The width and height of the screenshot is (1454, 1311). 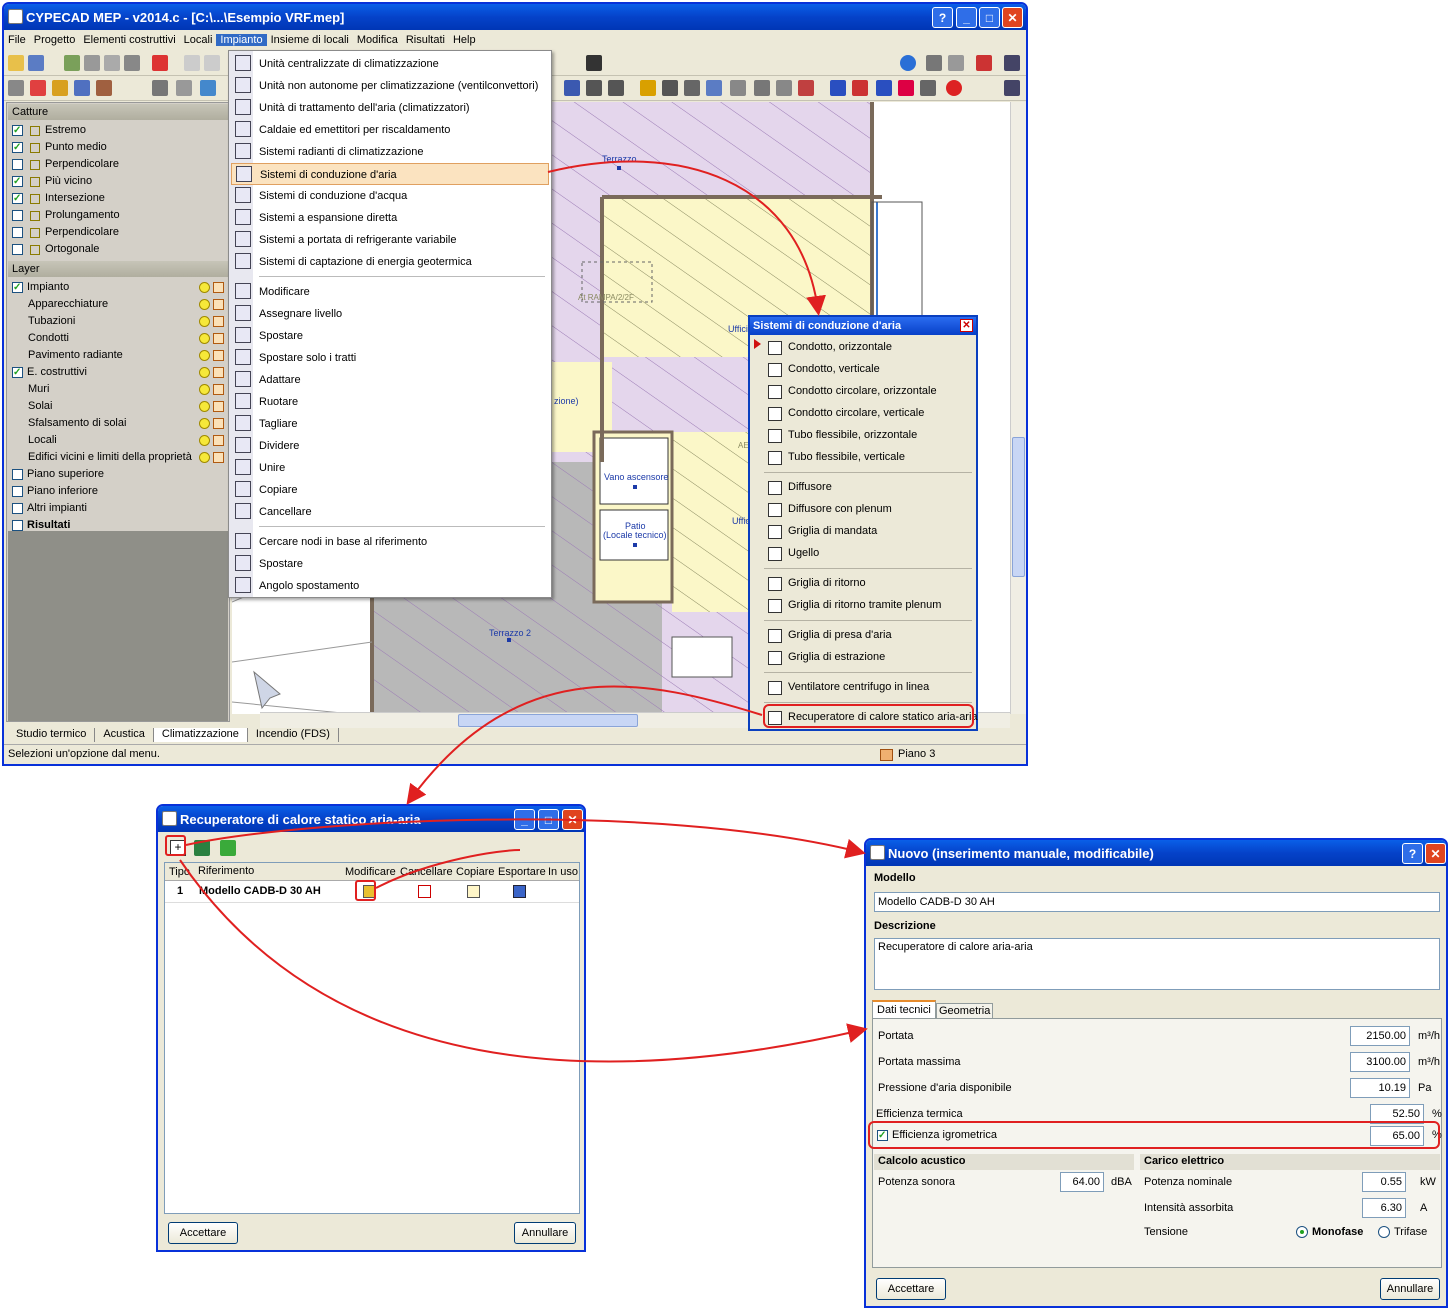 What do you see at coordinates (686, 238) in the screenshot?
I see `arrow-menu-to-popup` at bounding box center [686, 238].